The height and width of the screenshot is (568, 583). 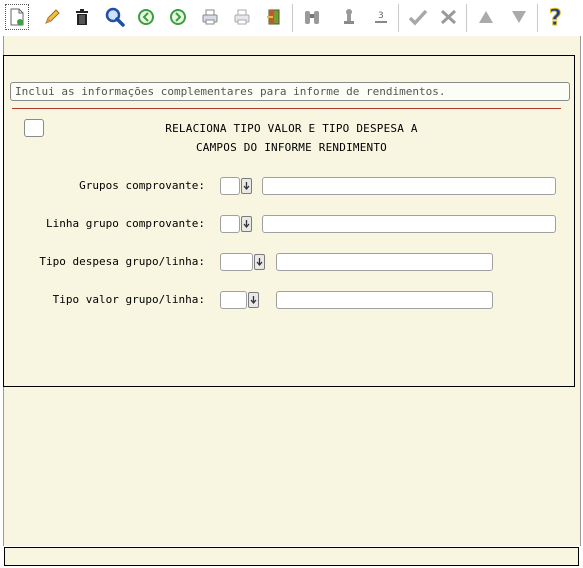 I want to click on print-icon, so click(x=210, y=17).